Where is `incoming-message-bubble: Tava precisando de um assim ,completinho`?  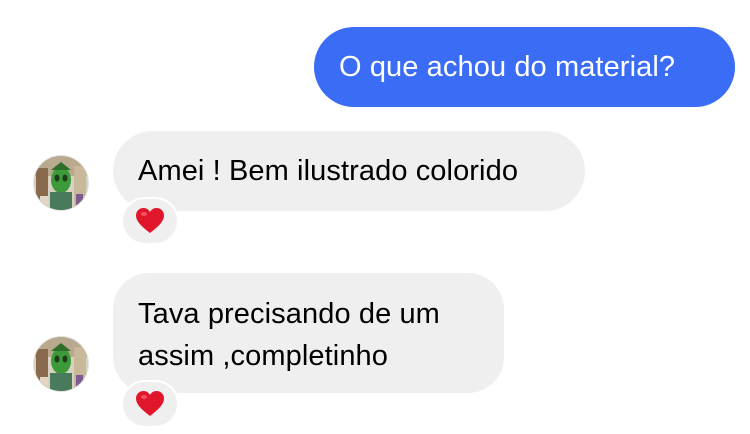 incoming-message-bubble: Tava precisando de um assim ,completinho is located at coordinates (308, 333).